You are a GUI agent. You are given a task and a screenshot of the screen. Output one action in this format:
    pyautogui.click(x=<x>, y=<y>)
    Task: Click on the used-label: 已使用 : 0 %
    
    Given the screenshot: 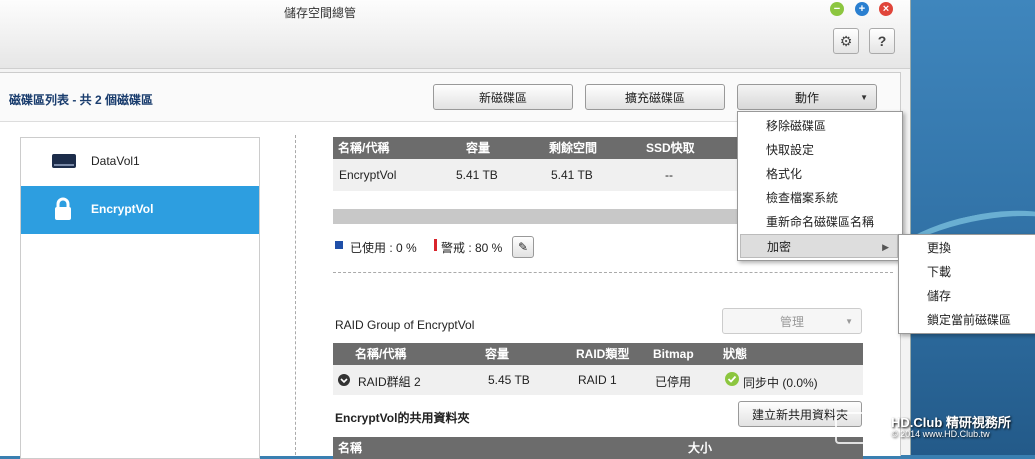 What is the action you would take?
    pyautogui.click(x=383, y=248)
    